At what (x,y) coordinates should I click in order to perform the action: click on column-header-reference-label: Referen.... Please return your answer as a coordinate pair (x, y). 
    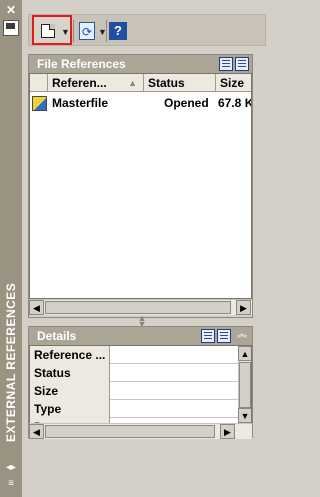
    Looking at the image, I should click on (79, 83).